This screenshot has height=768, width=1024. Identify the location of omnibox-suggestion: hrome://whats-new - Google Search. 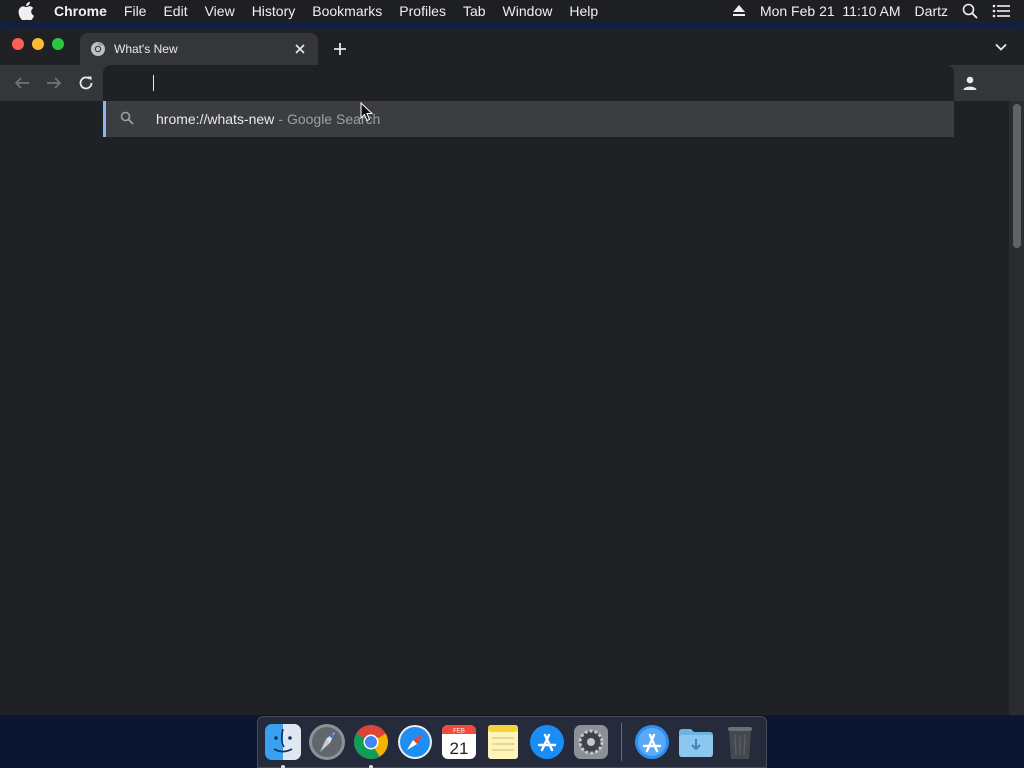
(528, 119).